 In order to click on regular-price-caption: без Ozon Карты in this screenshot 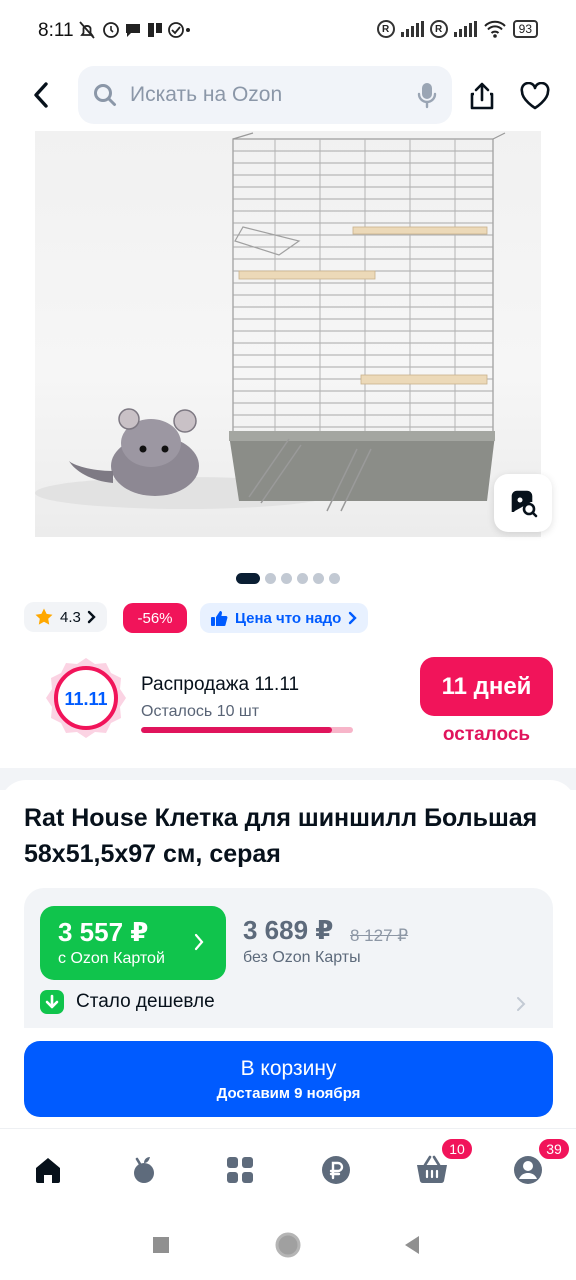, I will do `click(302, 957)`.